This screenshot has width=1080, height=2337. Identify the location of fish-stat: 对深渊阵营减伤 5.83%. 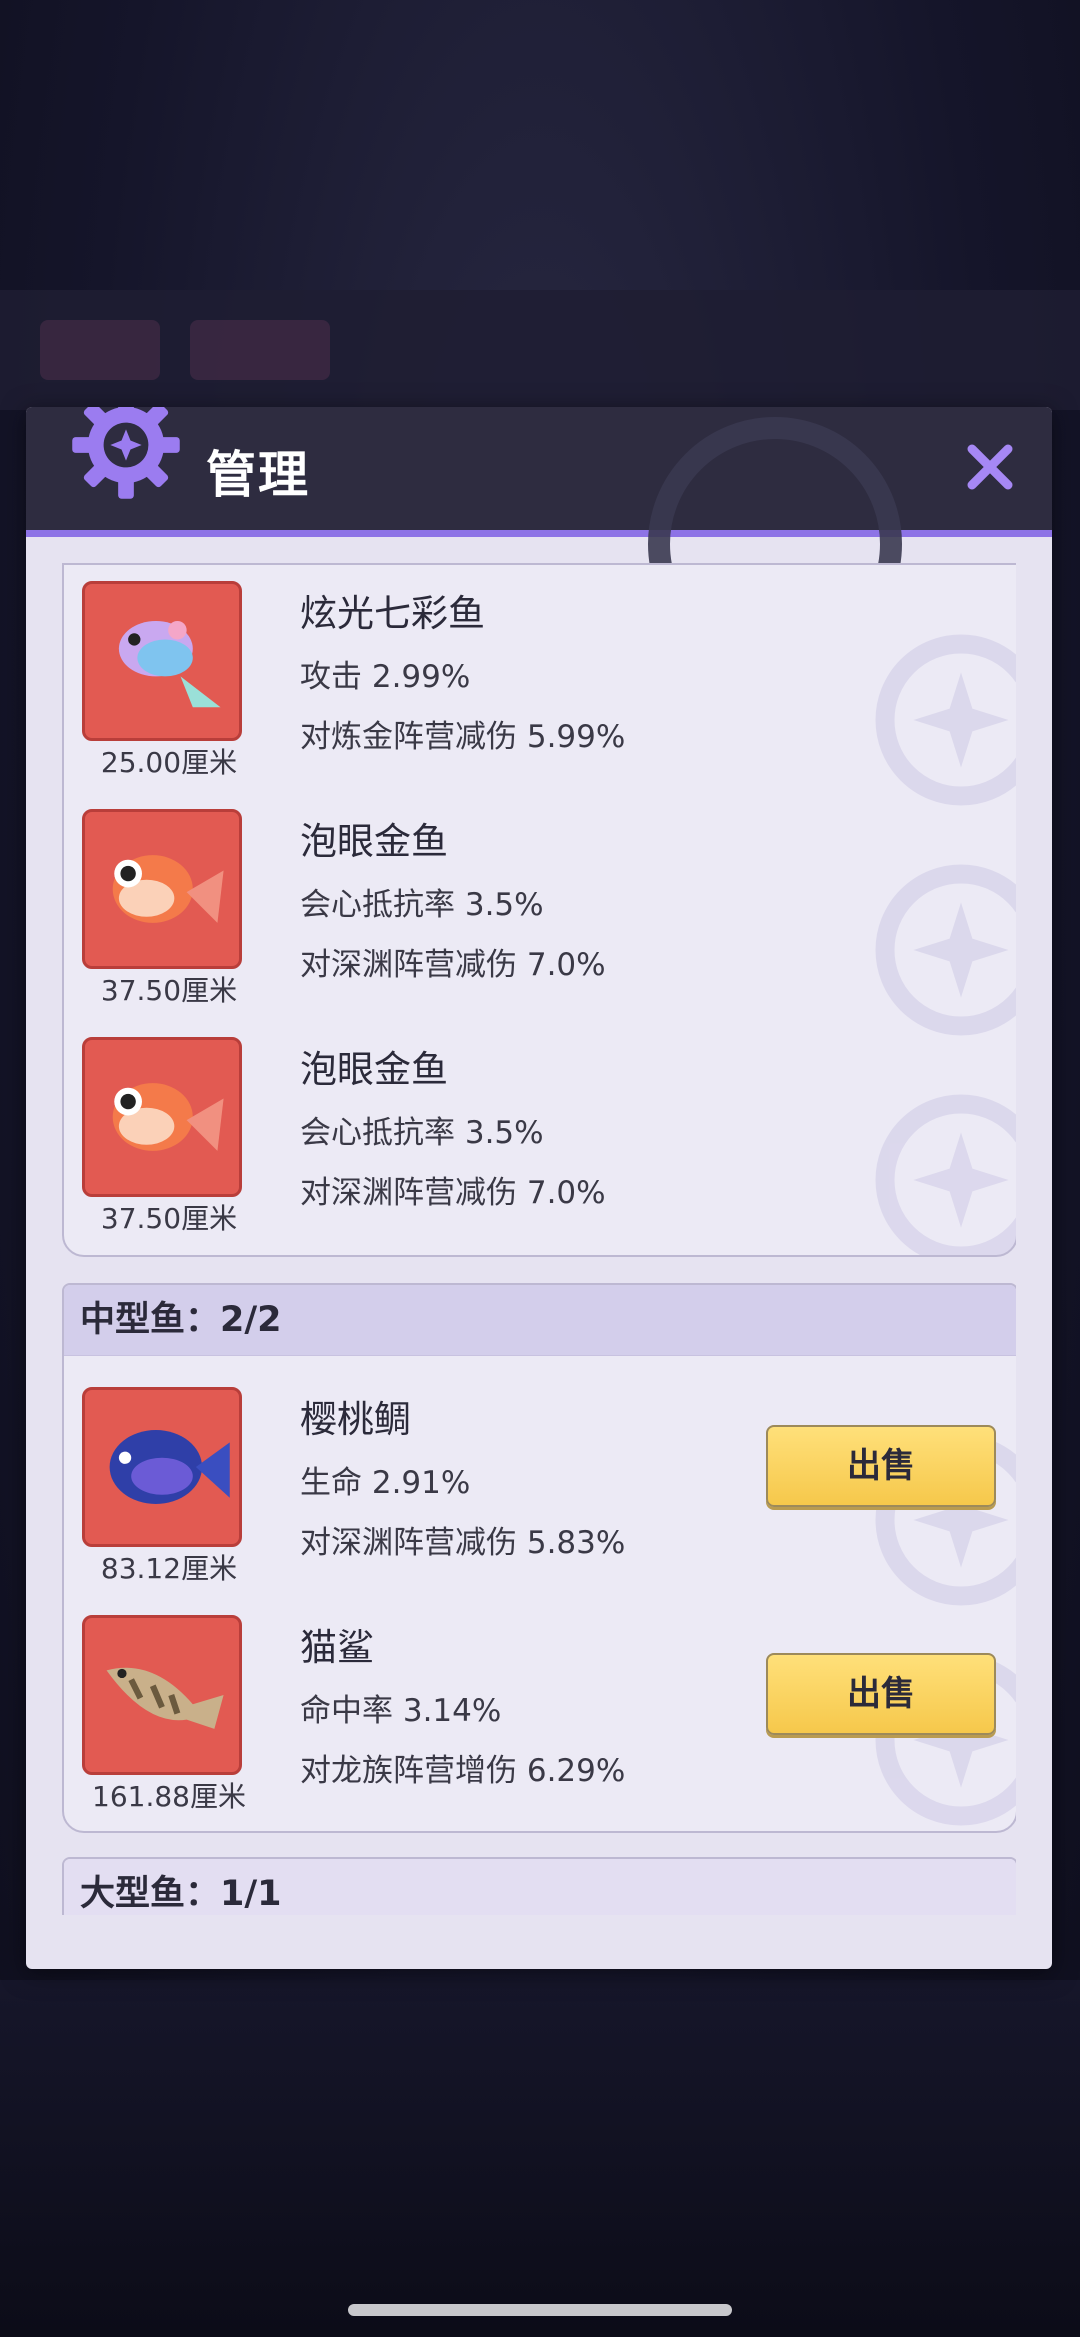
(463, 1543).